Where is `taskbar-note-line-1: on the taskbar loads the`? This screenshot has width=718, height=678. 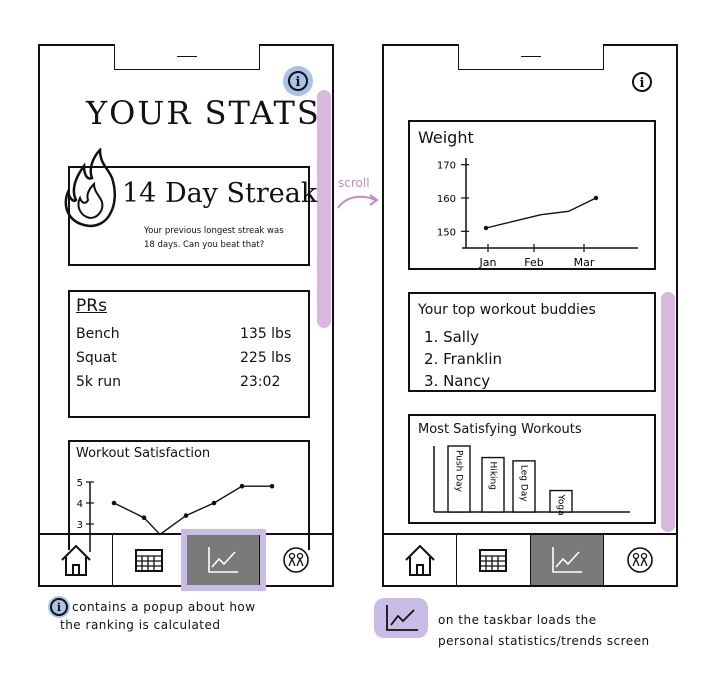
taskbar-note-line-1: on the taskbar loads the is located at coordinates (517, 620).